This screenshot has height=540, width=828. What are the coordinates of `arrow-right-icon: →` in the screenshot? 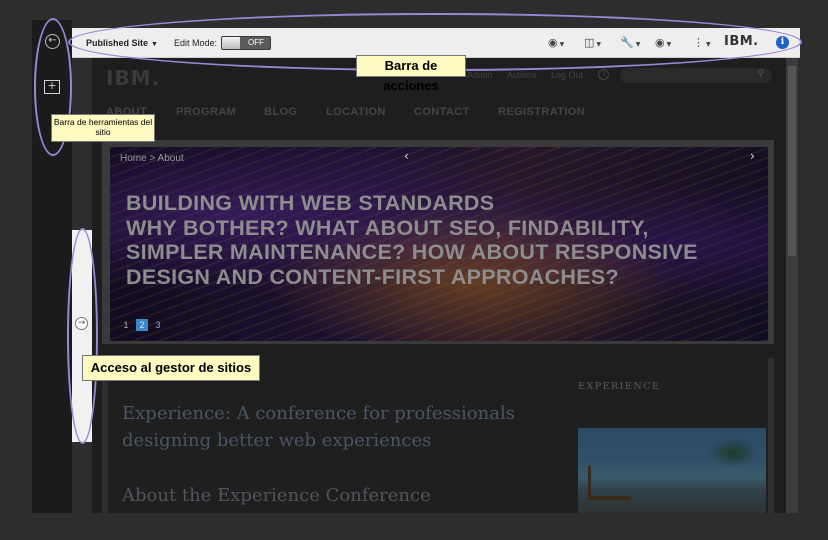 It's located at (81, 323).